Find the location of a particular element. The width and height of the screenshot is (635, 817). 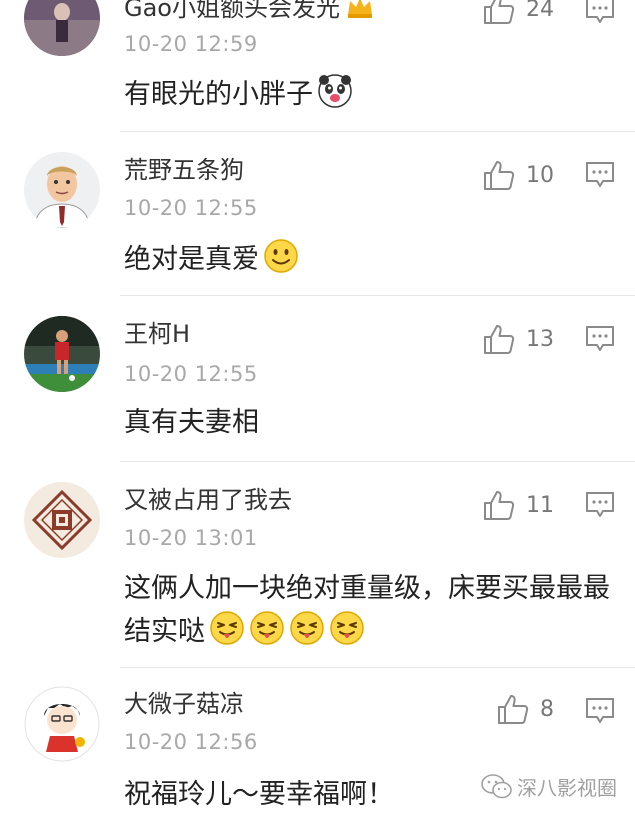

comment-text-content: 祝福玲儿～要幸福啊！ is located at coordinates (259, 794).